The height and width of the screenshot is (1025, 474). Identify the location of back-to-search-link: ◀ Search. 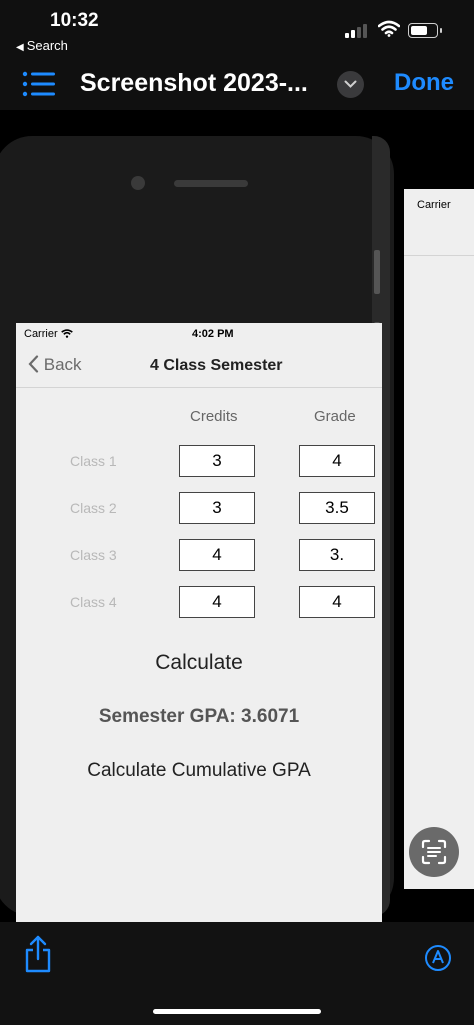
(42, 45).